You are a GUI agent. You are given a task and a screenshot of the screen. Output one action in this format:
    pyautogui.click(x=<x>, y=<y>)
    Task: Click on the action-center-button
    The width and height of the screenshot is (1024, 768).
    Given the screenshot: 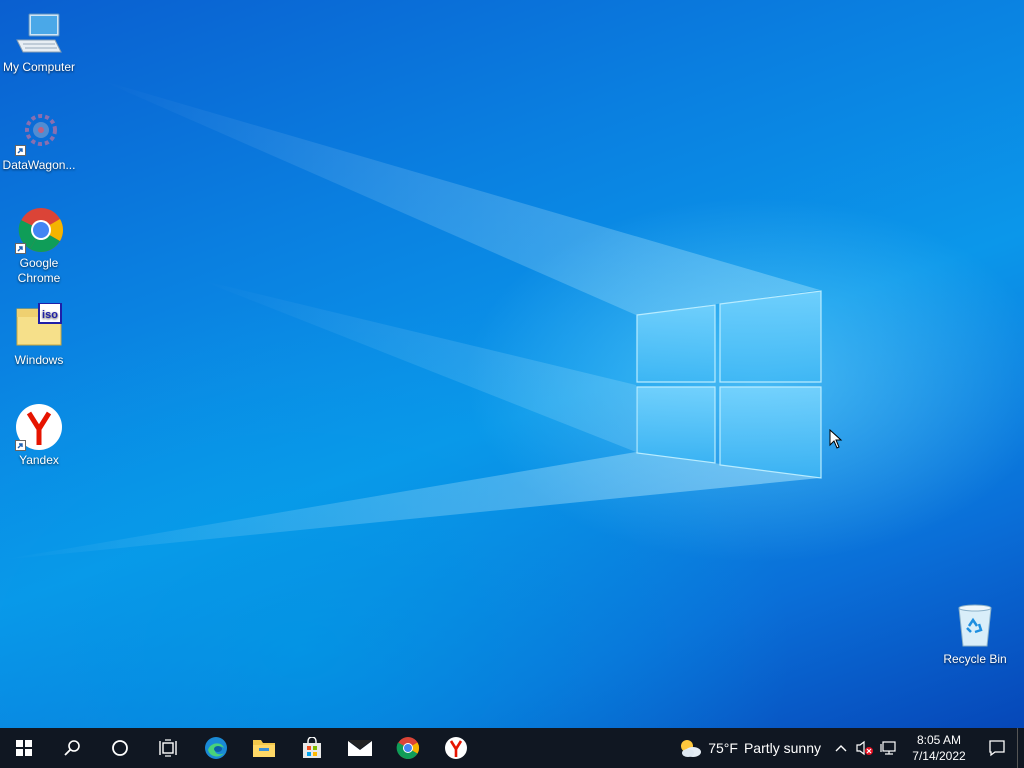 What is the action you would take?
    pyautogui.click(x=997, y=748)
    